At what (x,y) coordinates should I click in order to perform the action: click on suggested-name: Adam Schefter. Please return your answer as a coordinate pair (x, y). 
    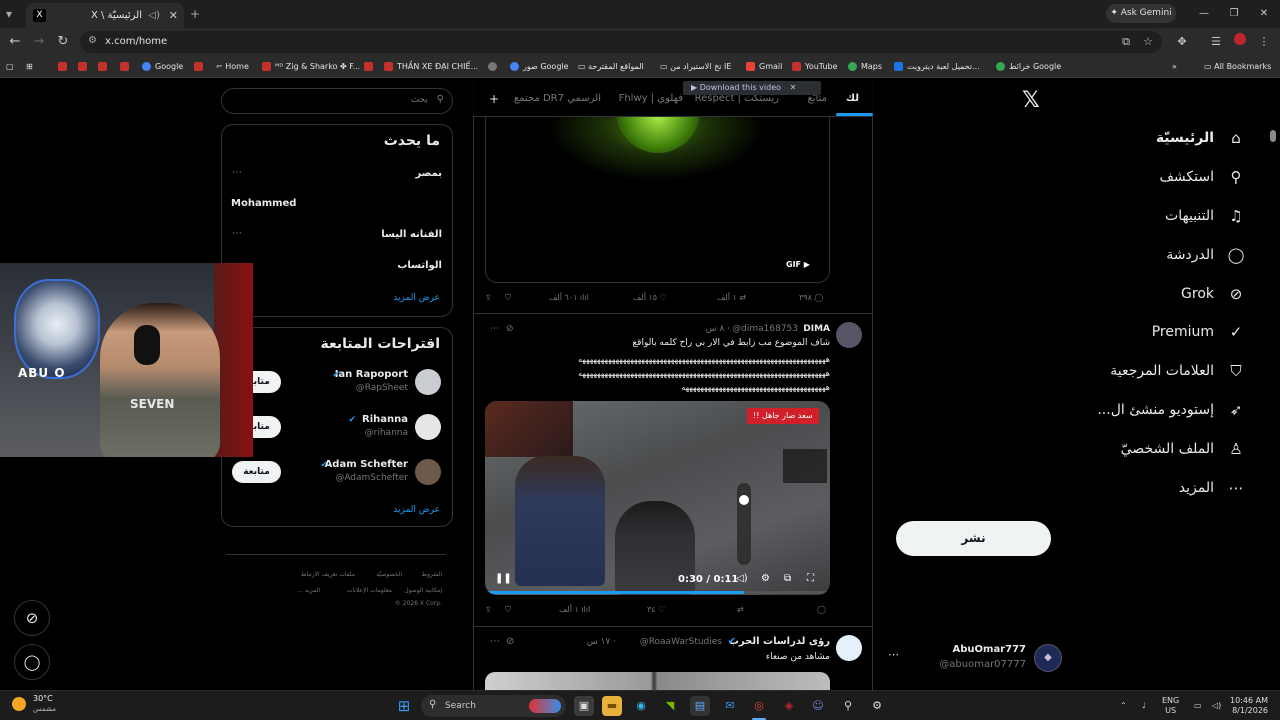
    Looking at the image, I should click on (366, 464).